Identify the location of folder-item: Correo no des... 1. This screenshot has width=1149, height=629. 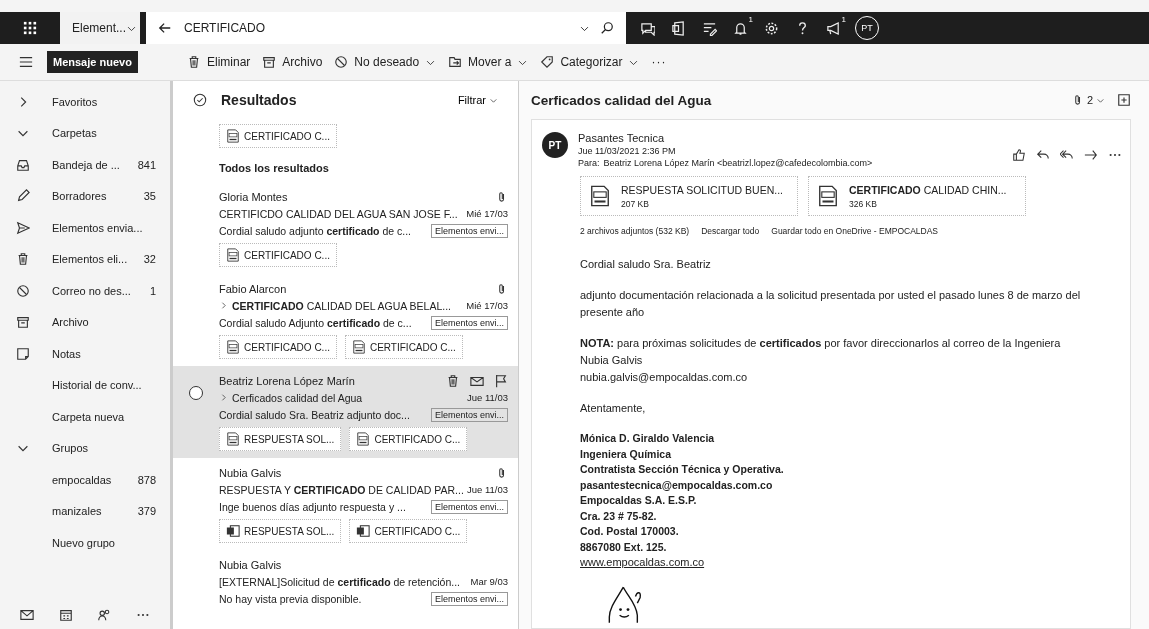
(85, 291).